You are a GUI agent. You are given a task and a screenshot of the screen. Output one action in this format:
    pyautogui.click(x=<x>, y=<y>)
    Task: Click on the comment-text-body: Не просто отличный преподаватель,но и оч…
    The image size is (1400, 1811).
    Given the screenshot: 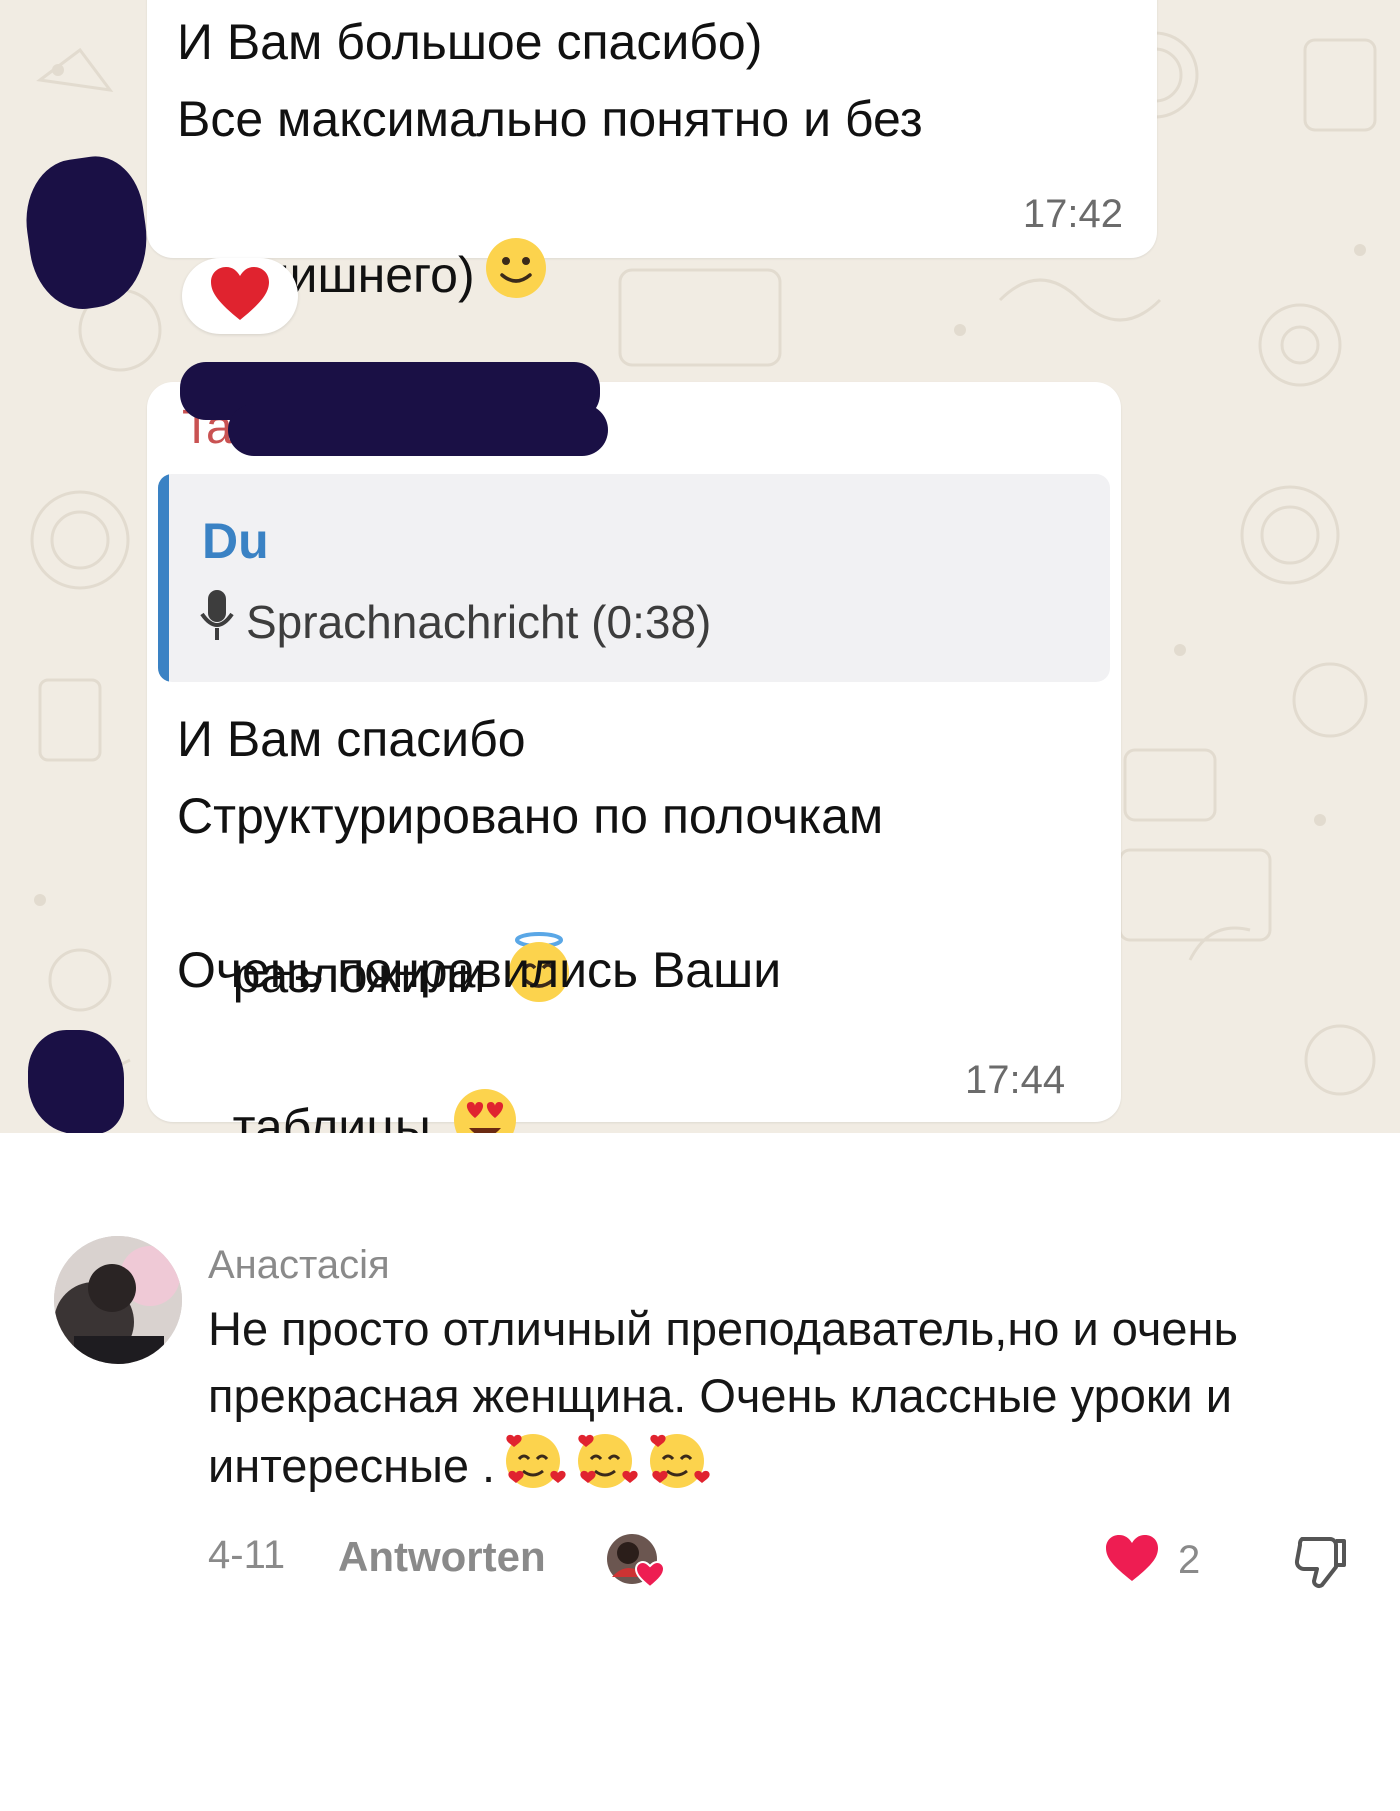 What is the action you would take?
    pyautogui.click(x=723, y=1397)
    